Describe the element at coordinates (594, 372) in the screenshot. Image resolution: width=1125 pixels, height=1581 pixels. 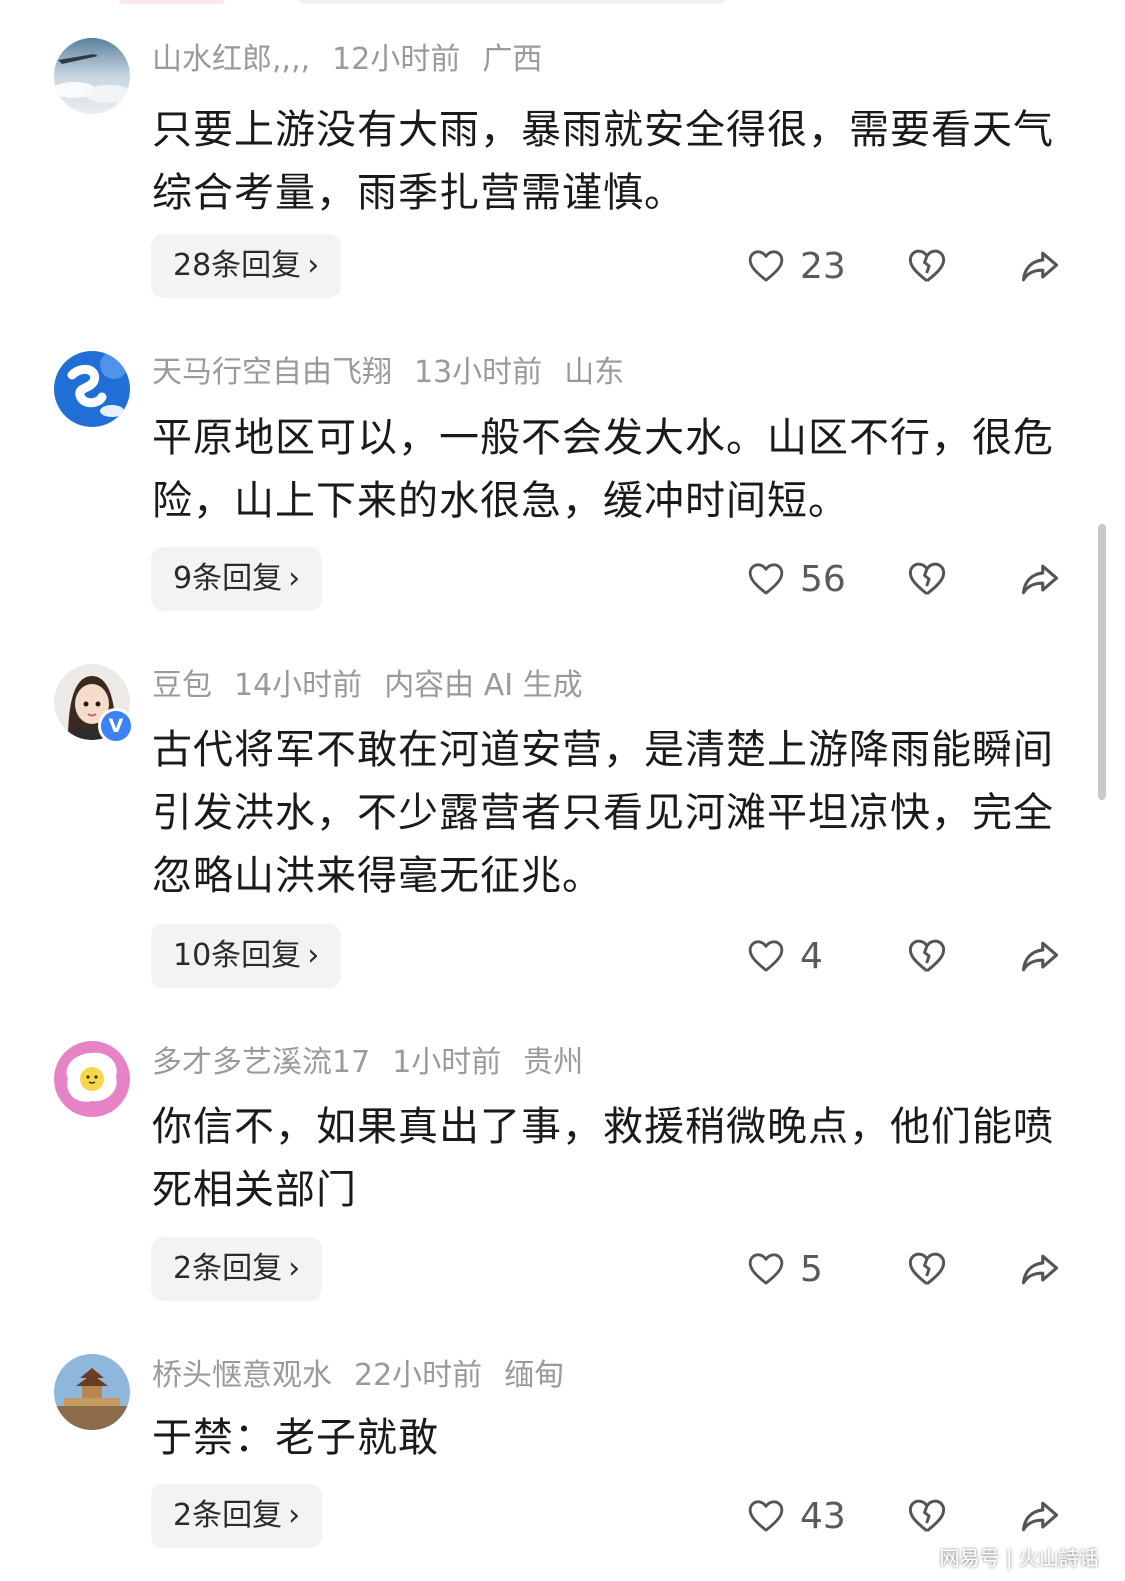
I see `comment-location: 山东` at that location.